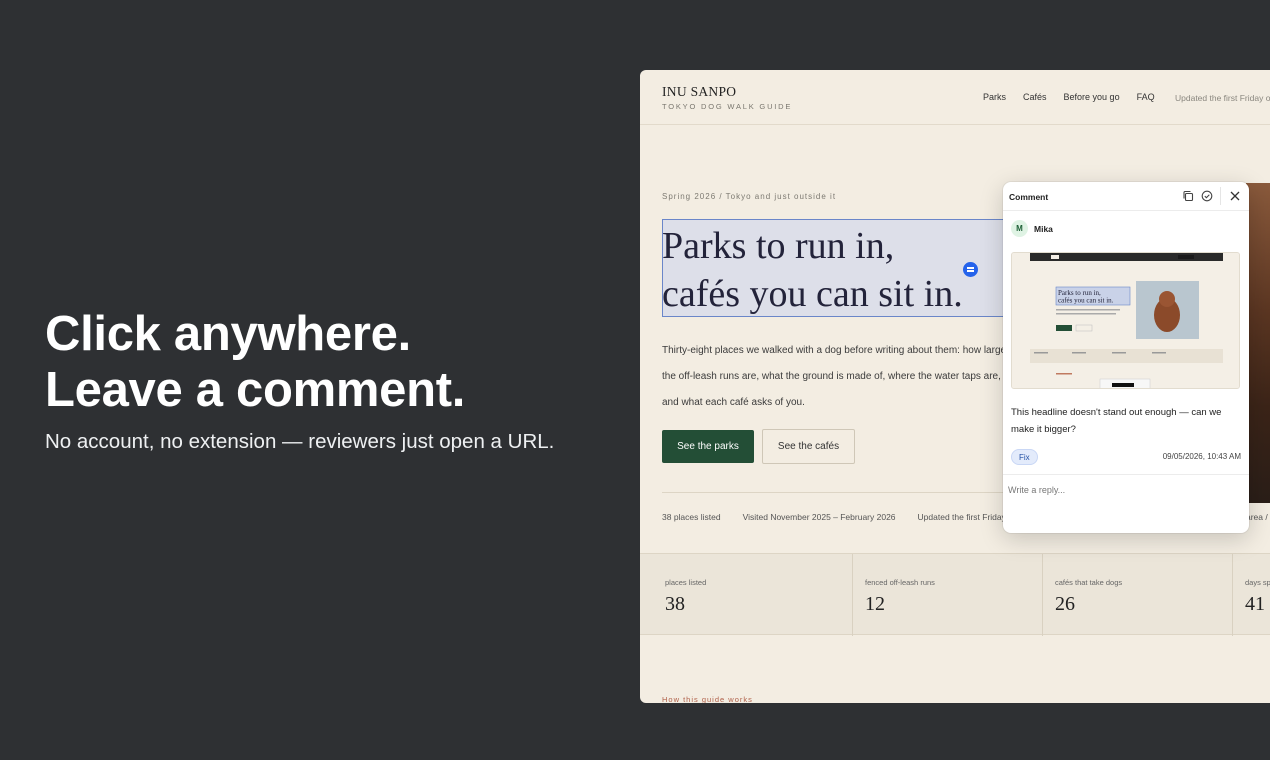  Describe the element at coordinates (1065, 604) in the screenshot. I see `stat-value: 26` at that location.